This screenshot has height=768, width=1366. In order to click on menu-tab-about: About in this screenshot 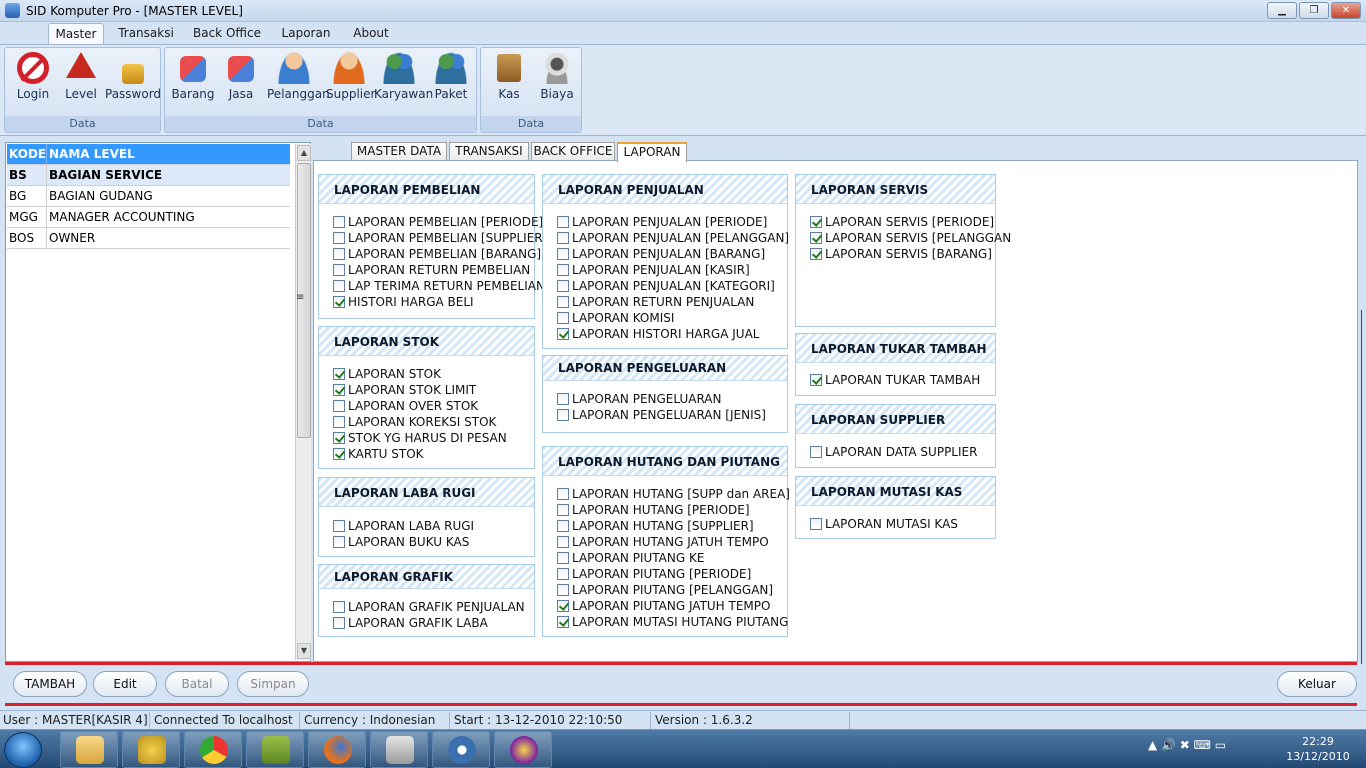, I will do `click(371, 33)`.